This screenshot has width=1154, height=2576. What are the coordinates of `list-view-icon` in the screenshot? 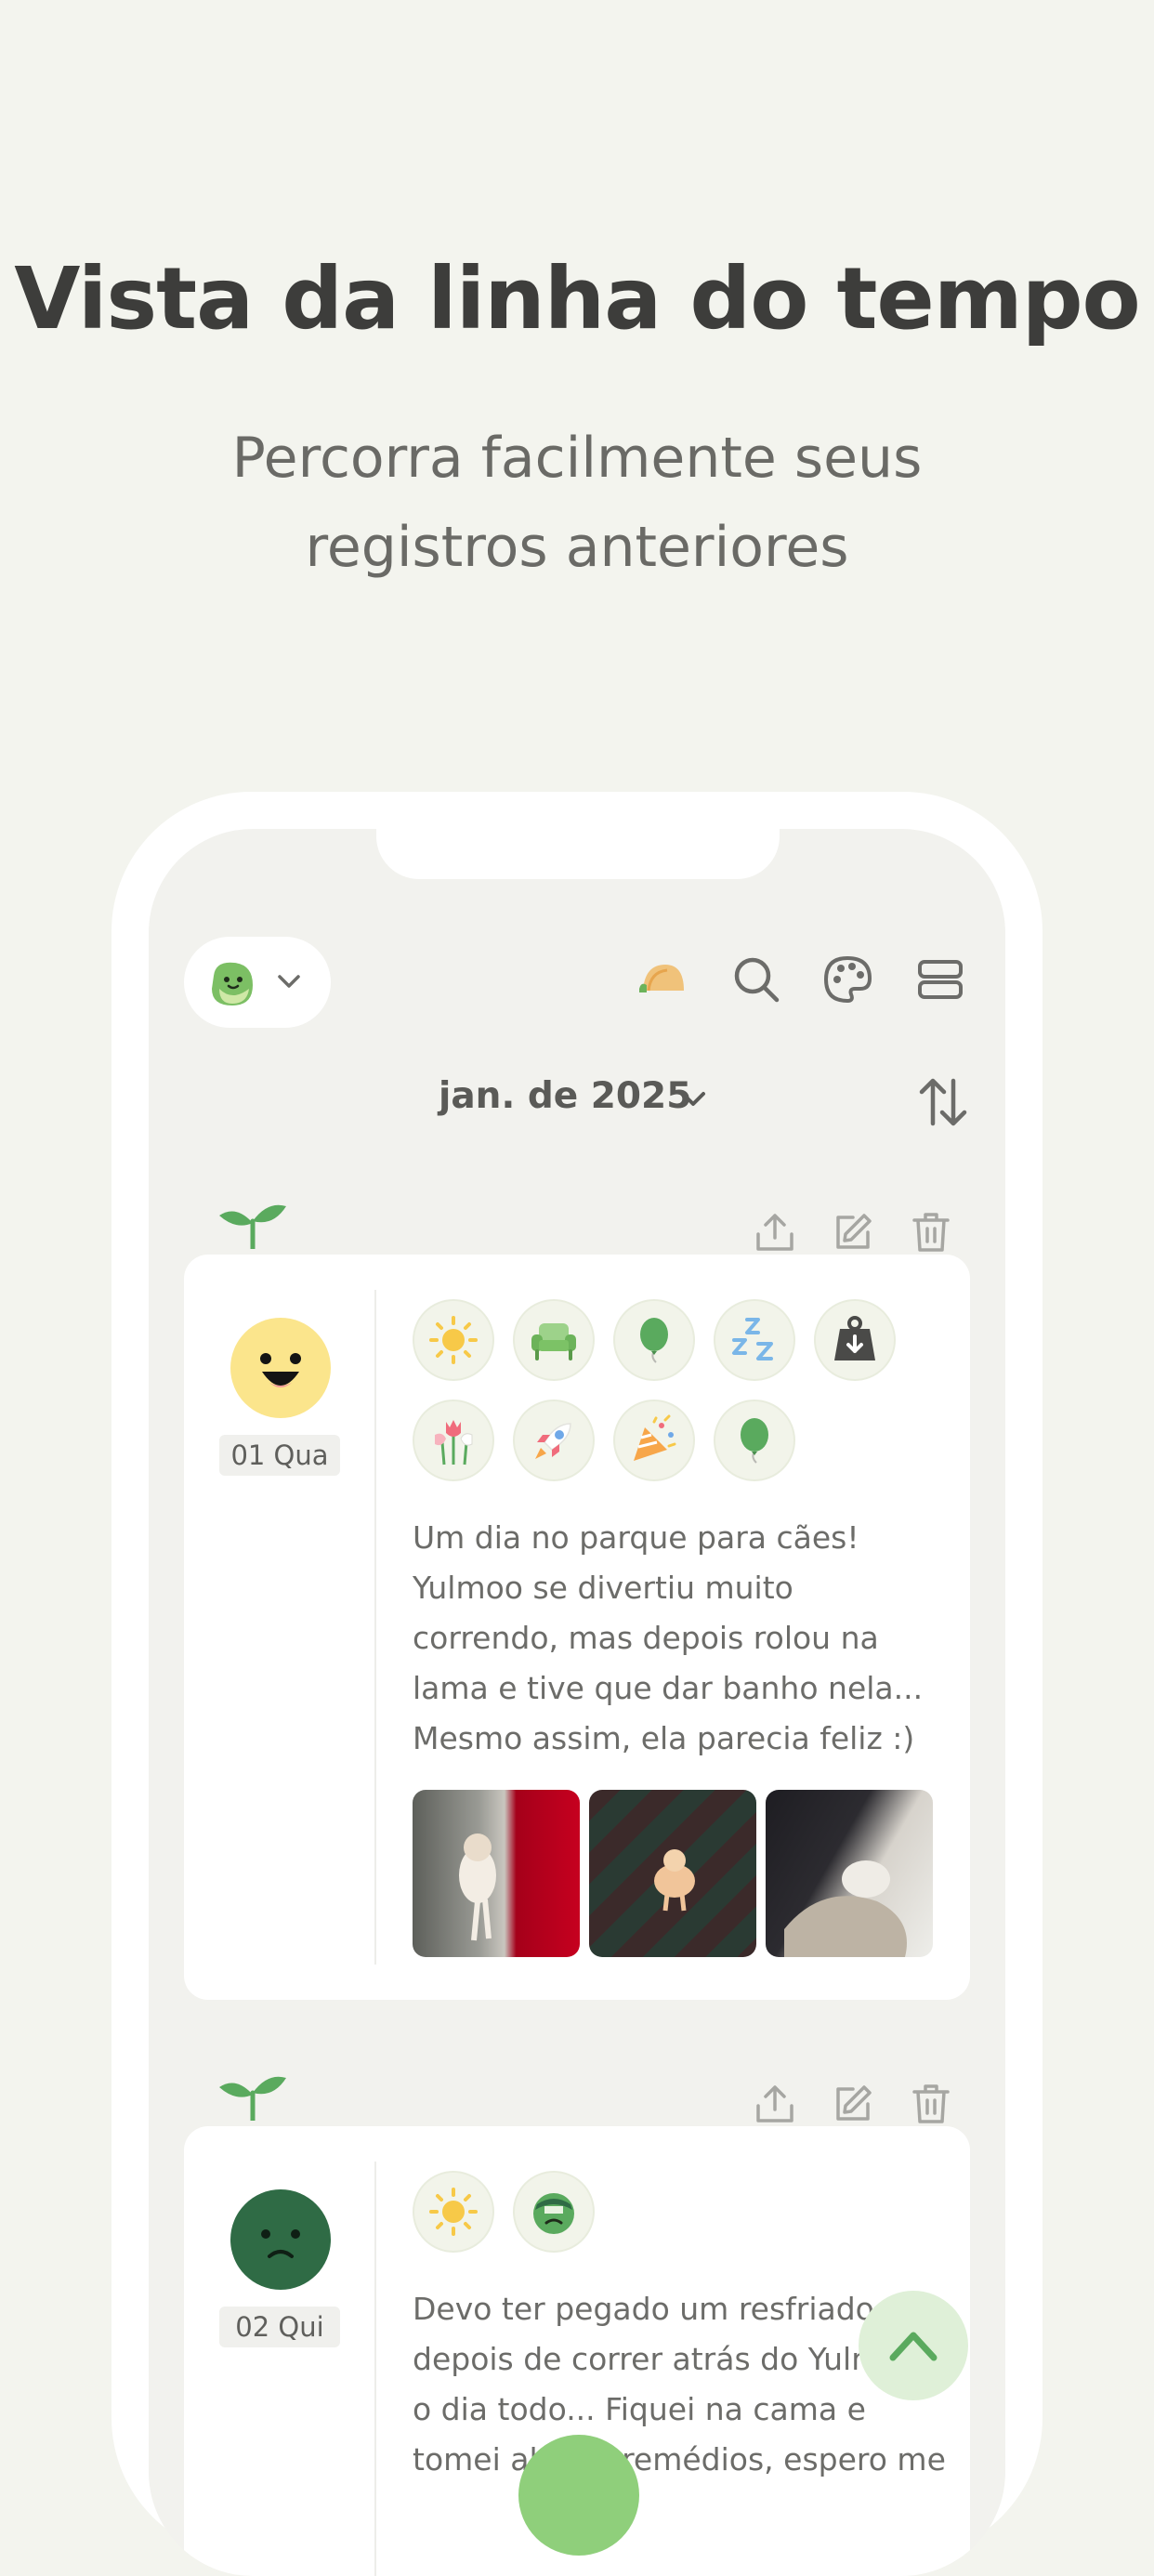 It's located at (940, 979).